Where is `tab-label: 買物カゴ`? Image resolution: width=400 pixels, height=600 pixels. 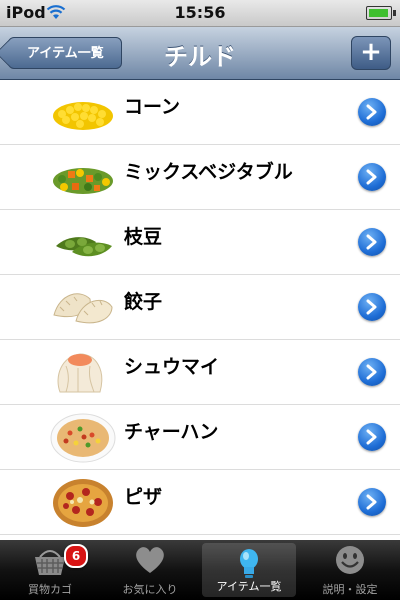 tab-label: 買物カゴ is located at coordinates (50, 589).